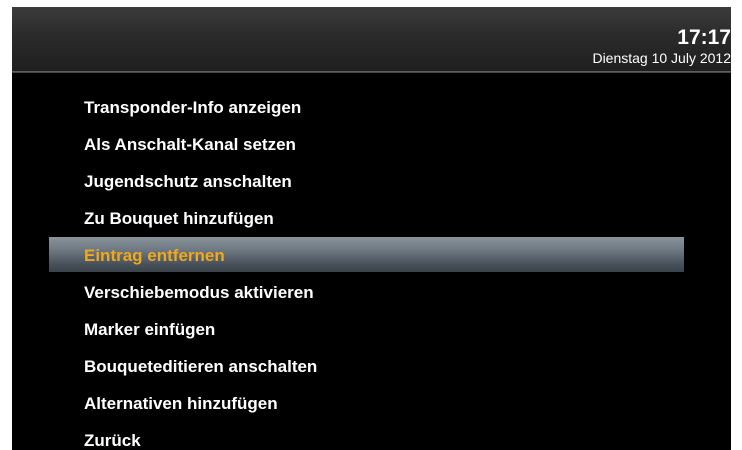 This screenshot has height=450, width=742. I want to click on menu-item-label: Transponder-Info anzeigen, so click(193, 107).